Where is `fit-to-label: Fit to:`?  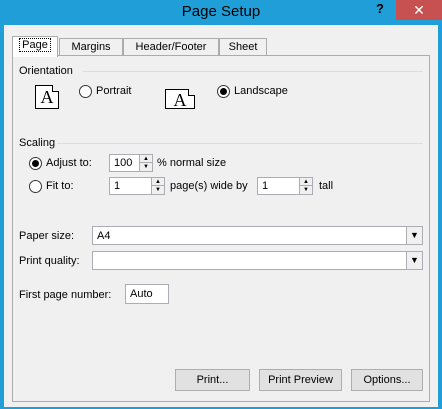 fit-to-label: Fit to: is located at coordinates (60, 186).